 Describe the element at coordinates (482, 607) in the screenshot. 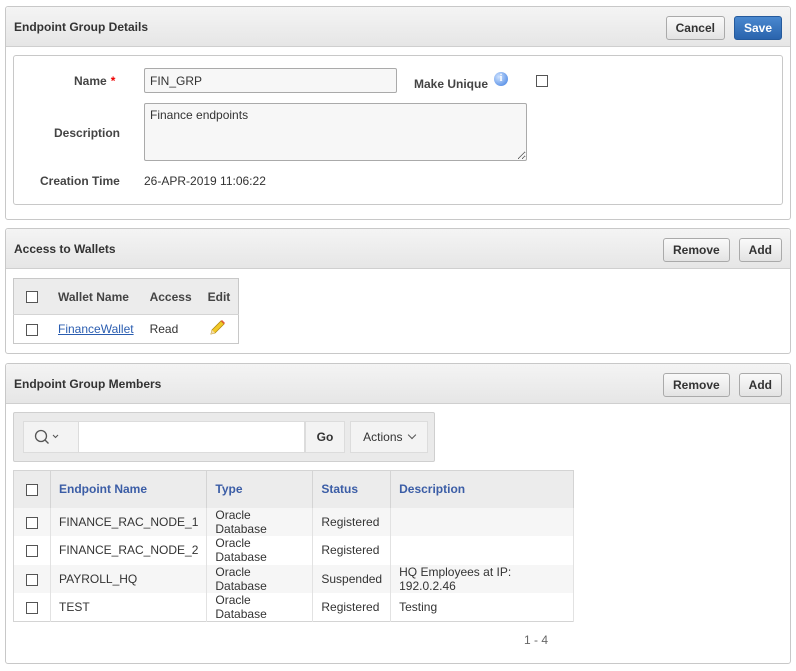

I see `description-cell: Testing` at that location.